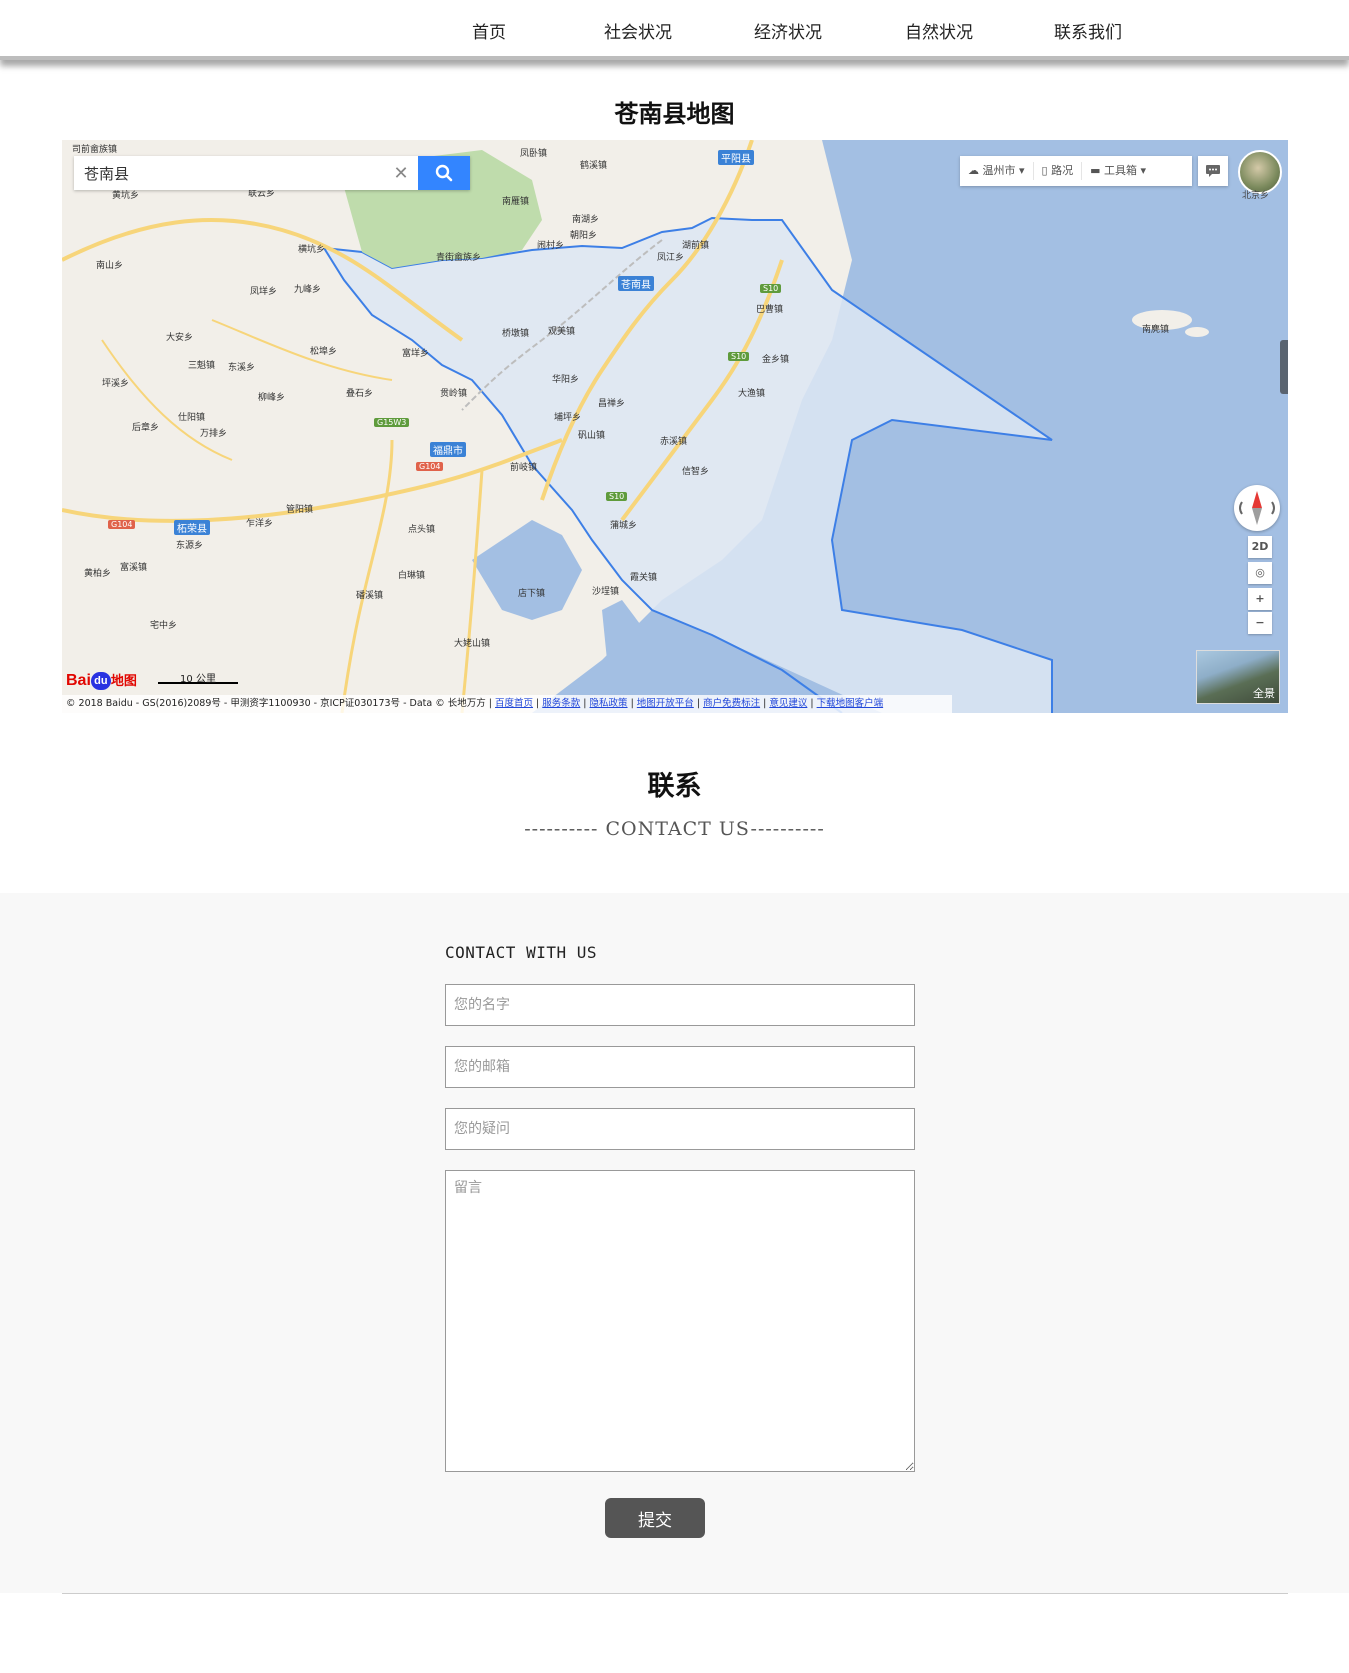 The height and width of the screenshot is (1673, 1349). What do you see at coordinates (459, 258) in the screenshot?
I see `map-place-label: 青街畲族乡` at bounding box center [459, 258].